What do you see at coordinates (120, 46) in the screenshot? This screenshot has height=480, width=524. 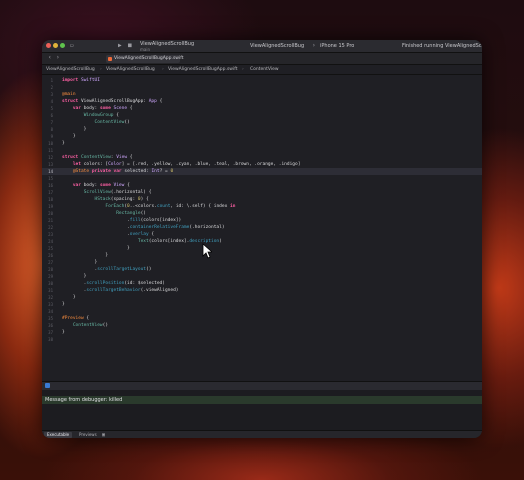 I see `run-icon: ▶` at bounding box center [120, 46].